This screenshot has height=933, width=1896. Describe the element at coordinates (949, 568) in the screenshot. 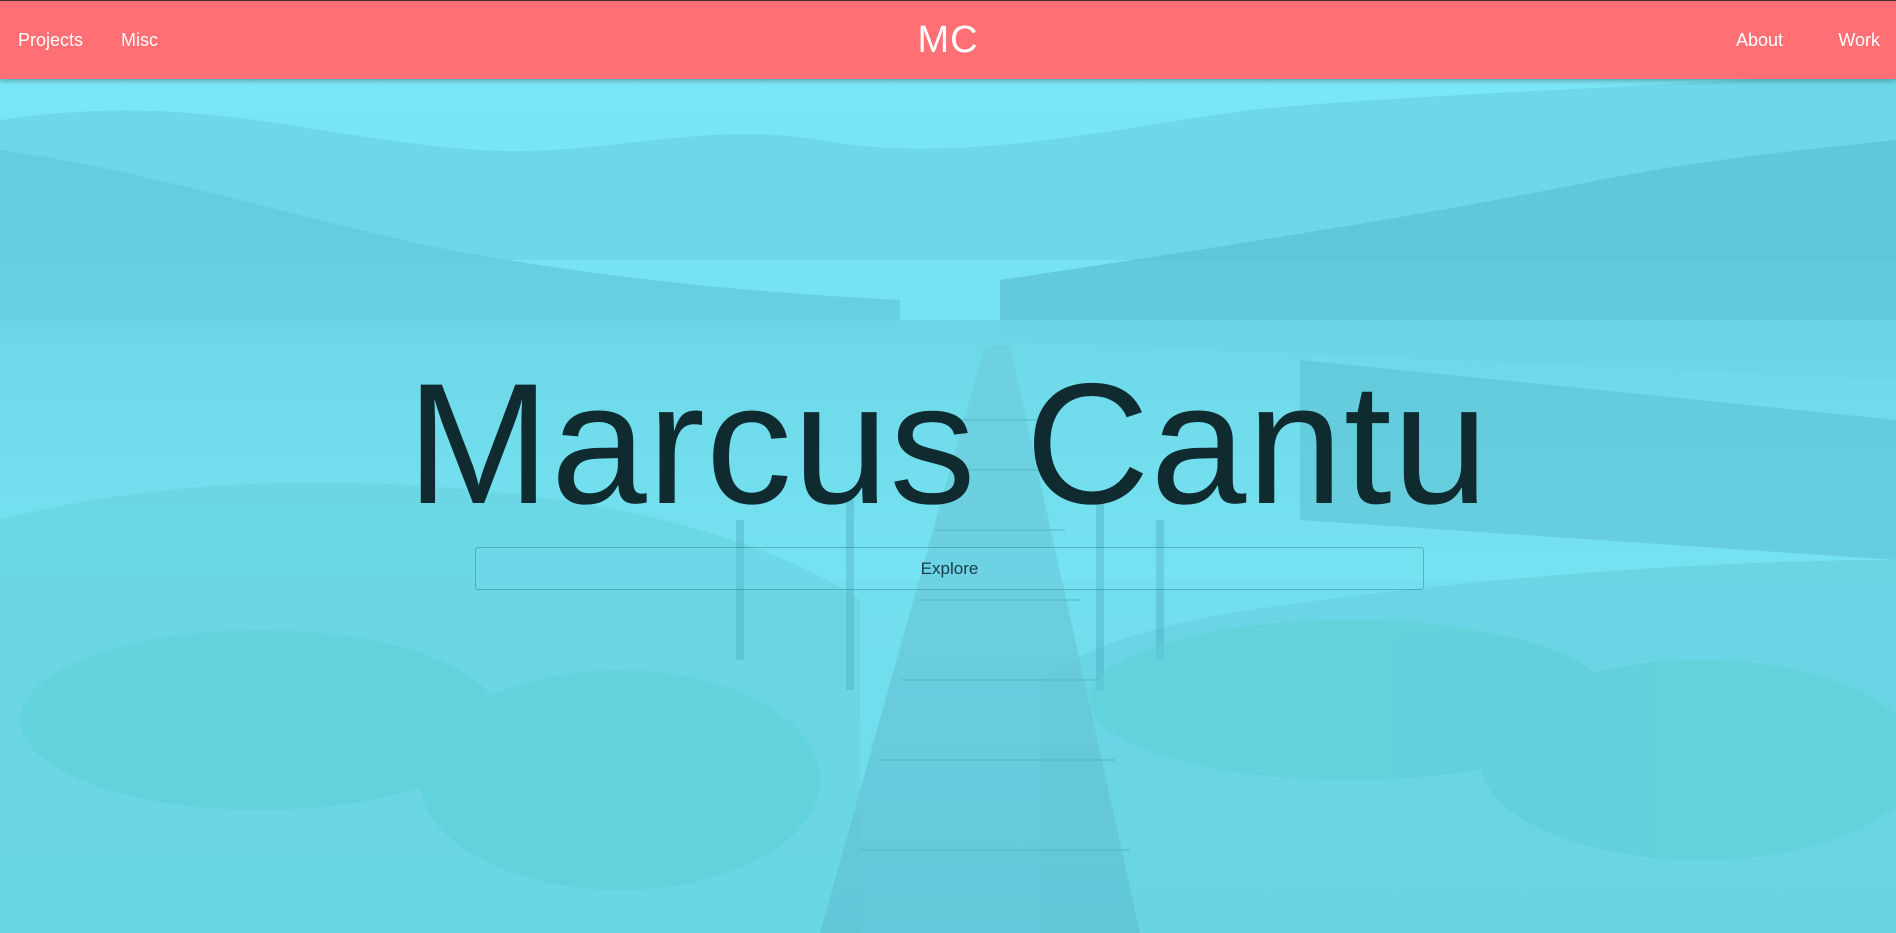

I see `explore-button: Explore` at that location.